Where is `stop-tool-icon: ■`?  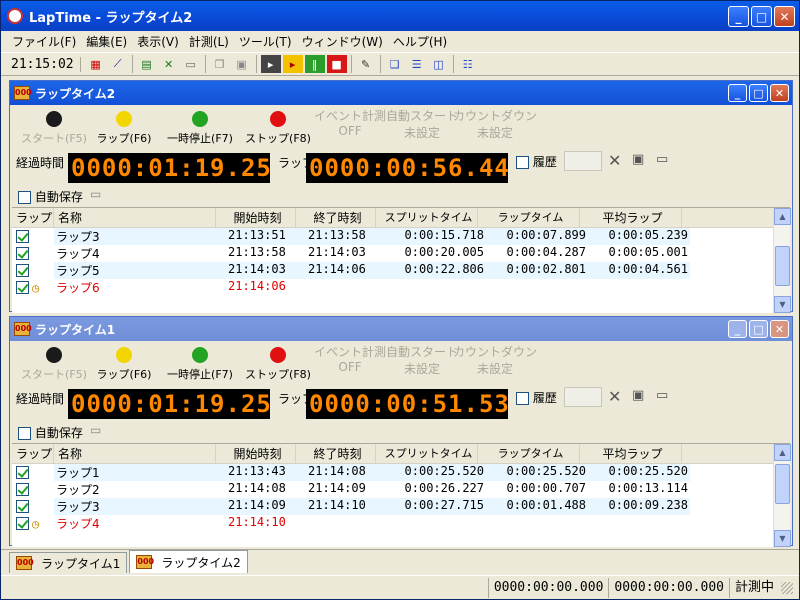
stop-tool-icon: ■ is located at coordinates (336, 64).